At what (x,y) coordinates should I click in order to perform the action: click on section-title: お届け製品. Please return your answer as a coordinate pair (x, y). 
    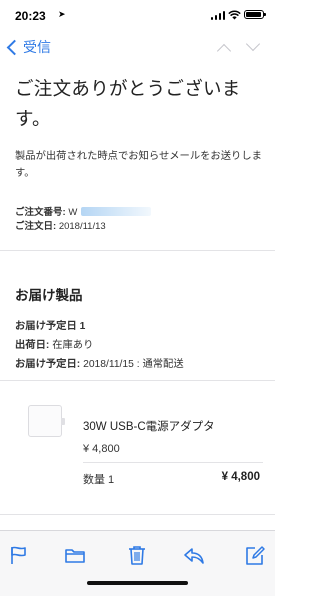
    Looking at the image, I should click on (49, 295).